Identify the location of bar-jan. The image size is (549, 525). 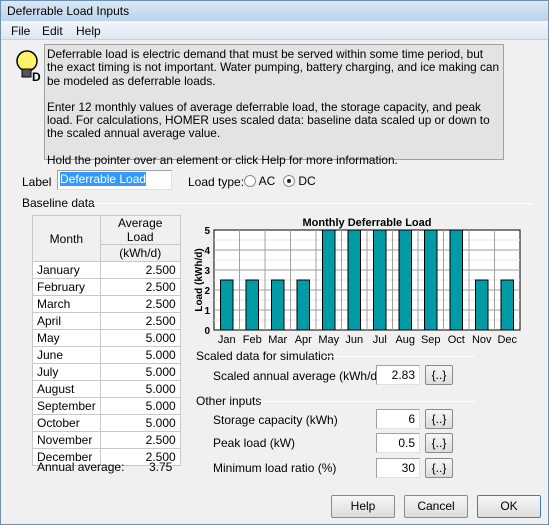
(227, 305).